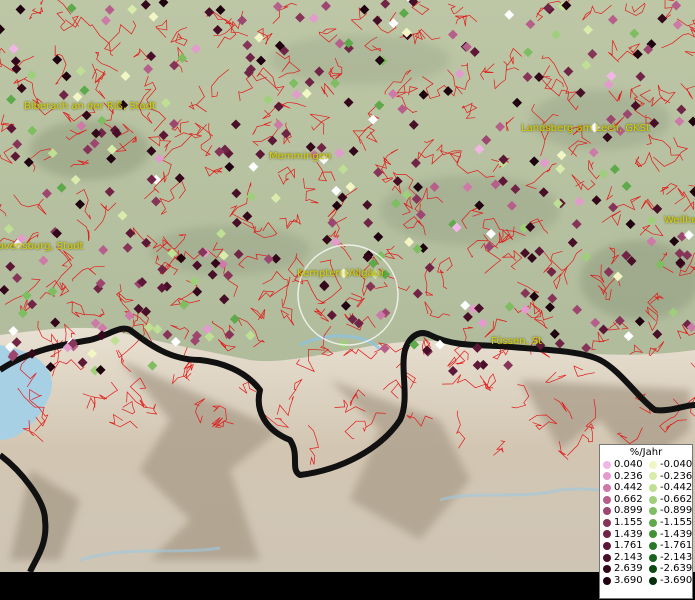 This screenshot has width=695, height=600. What do you see at coordinates (628, 557) in the screenshot?
I see `legend-label: 2.143` at bounding box center [628, 557].